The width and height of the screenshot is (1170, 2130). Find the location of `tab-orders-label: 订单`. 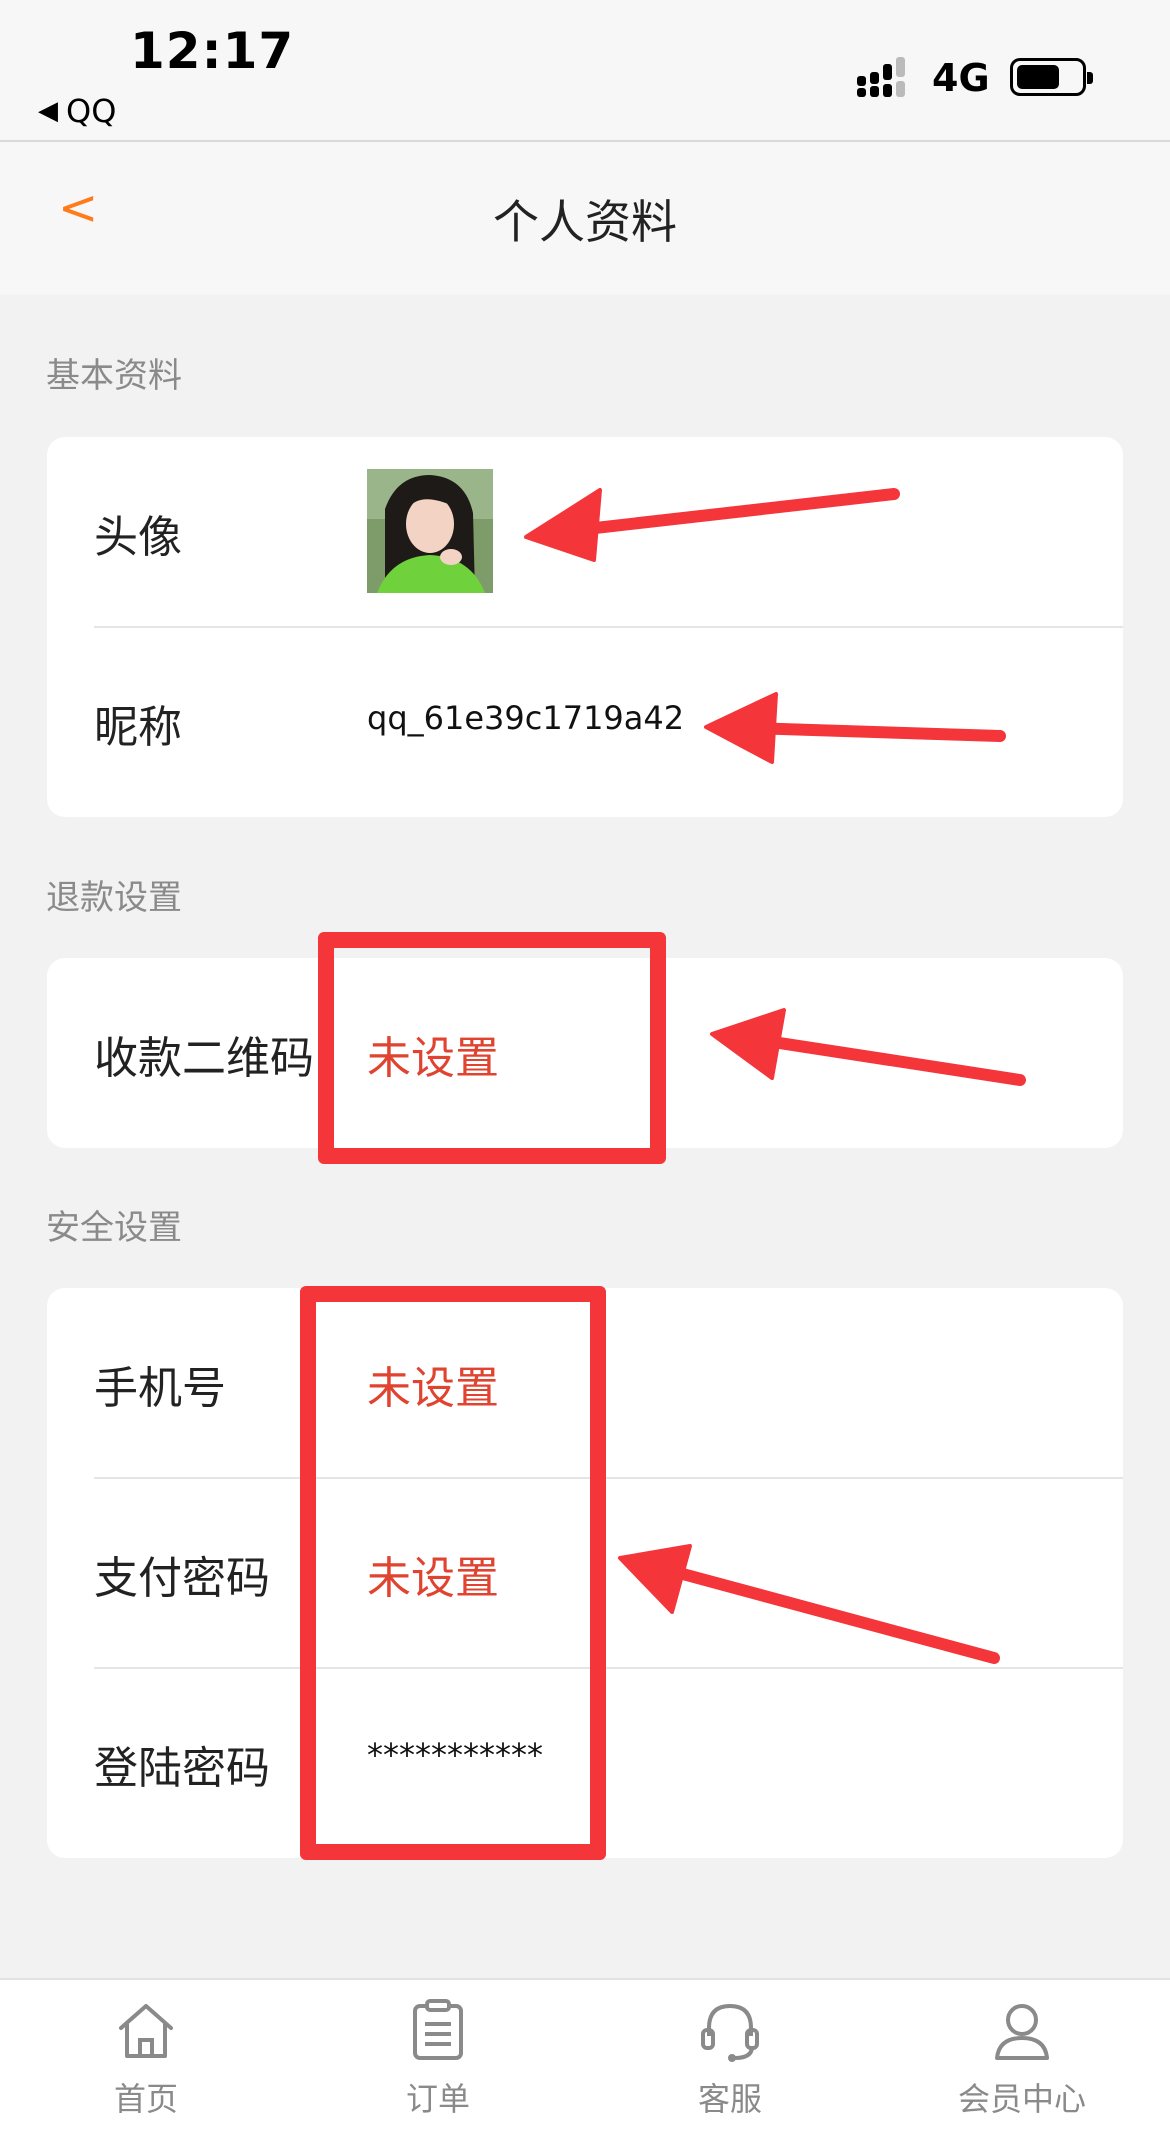

tab-orders-label: 订单 is located at coordinates (437, 2099).